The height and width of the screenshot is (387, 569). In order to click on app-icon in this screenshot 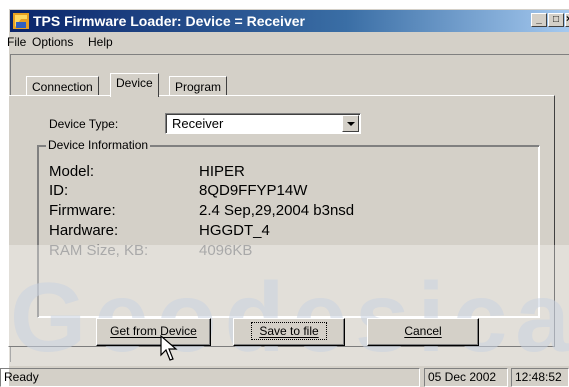, I will do `click(21, 21)`.